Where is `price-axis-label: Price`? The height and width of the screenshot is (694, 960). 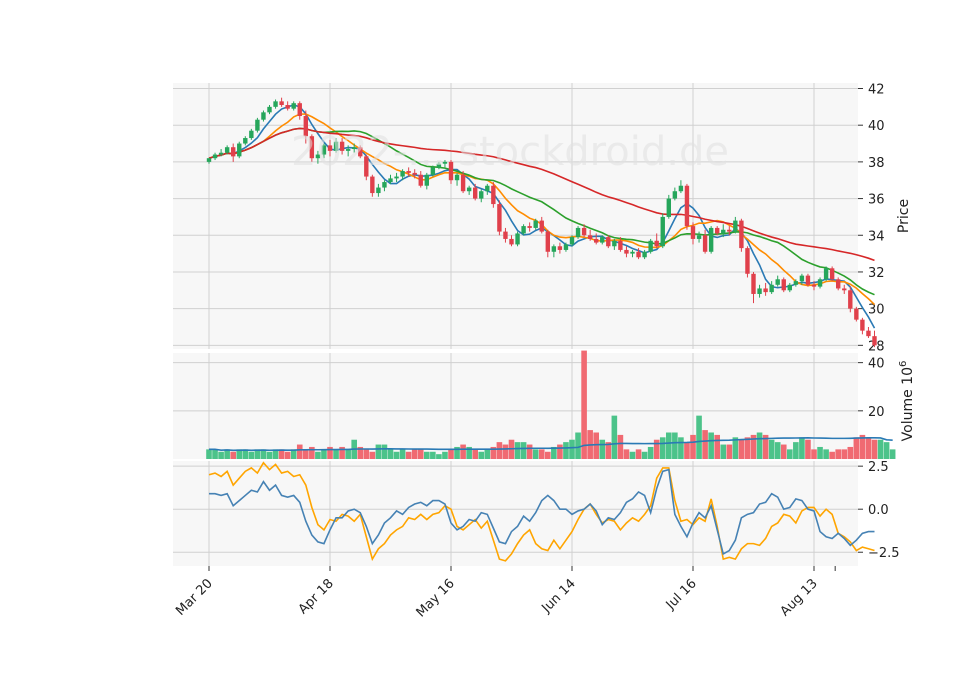
price-axis-label: Price is located at coordinates (904, 216).